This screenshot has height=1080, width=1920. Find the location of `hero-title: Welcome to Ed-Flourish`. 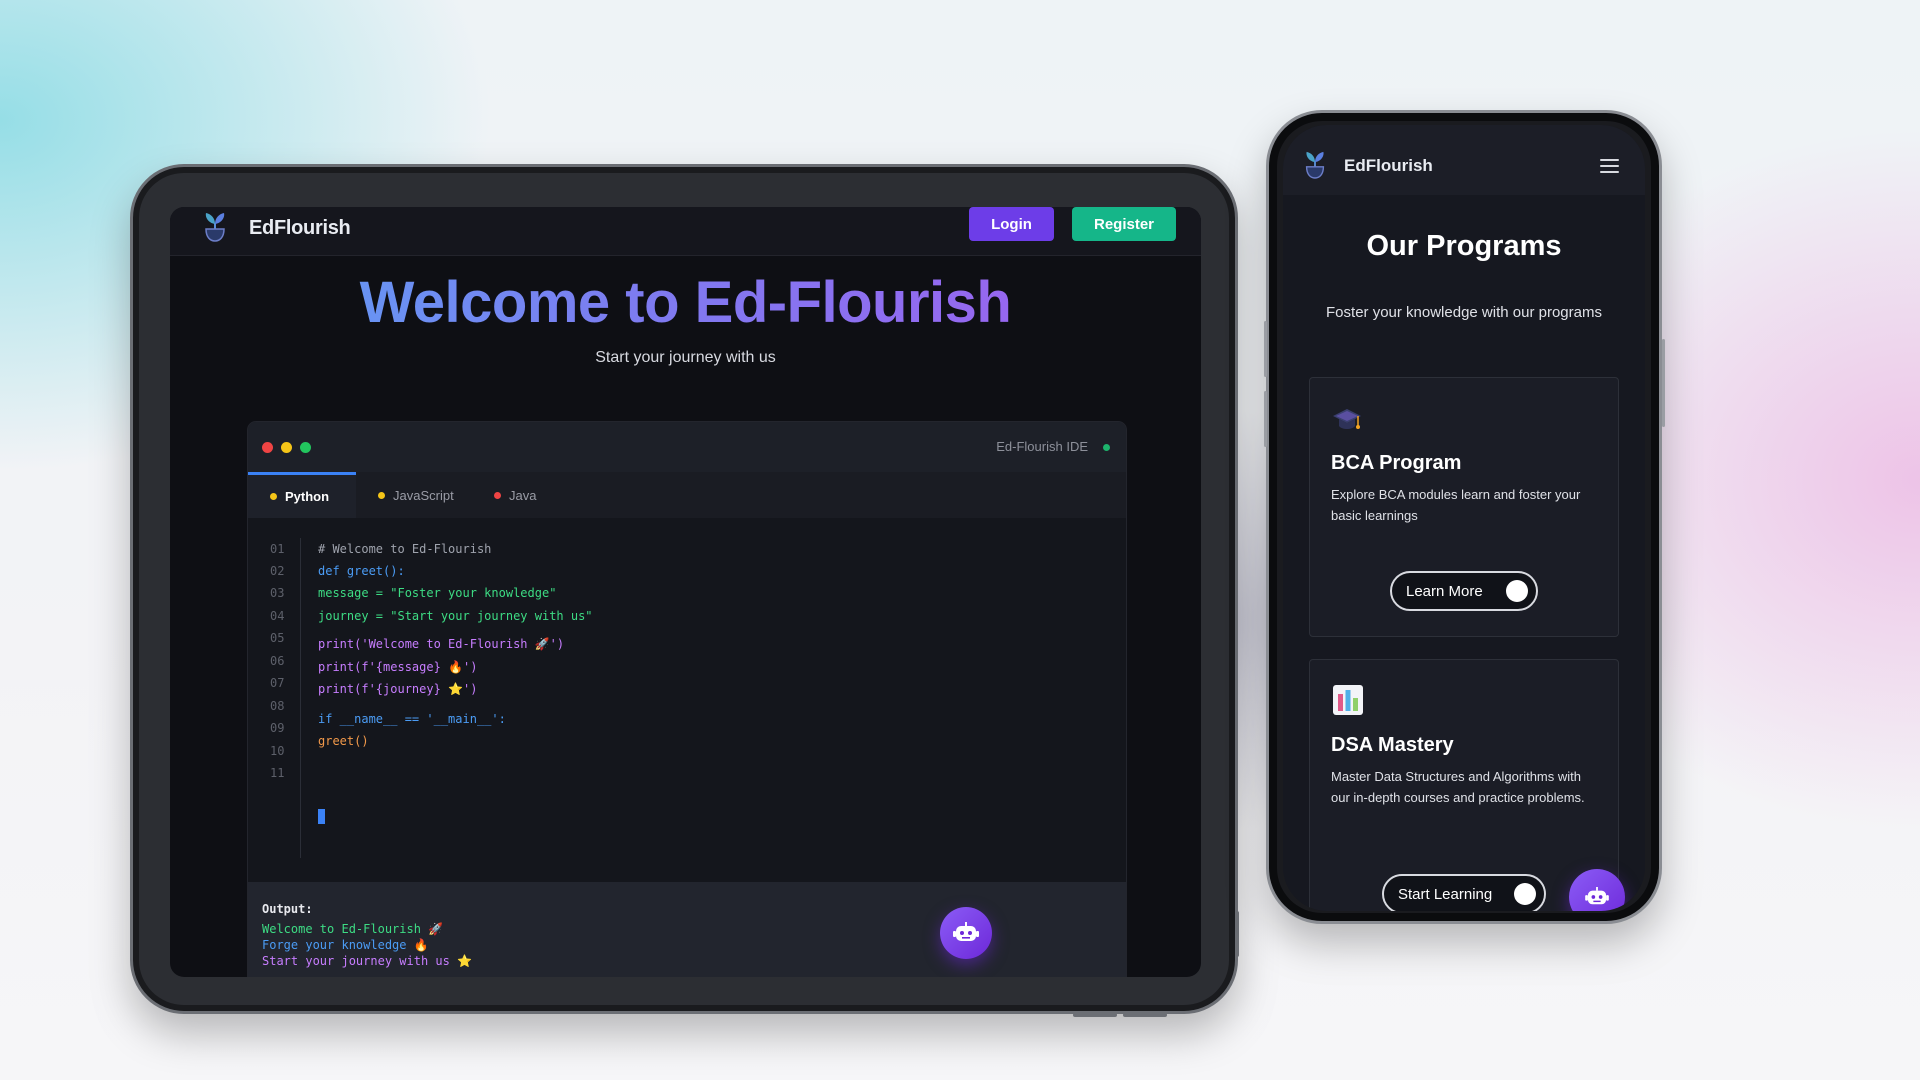

hero-title: Welcome to Ed-Flourish is located at coordinates (685, 302).